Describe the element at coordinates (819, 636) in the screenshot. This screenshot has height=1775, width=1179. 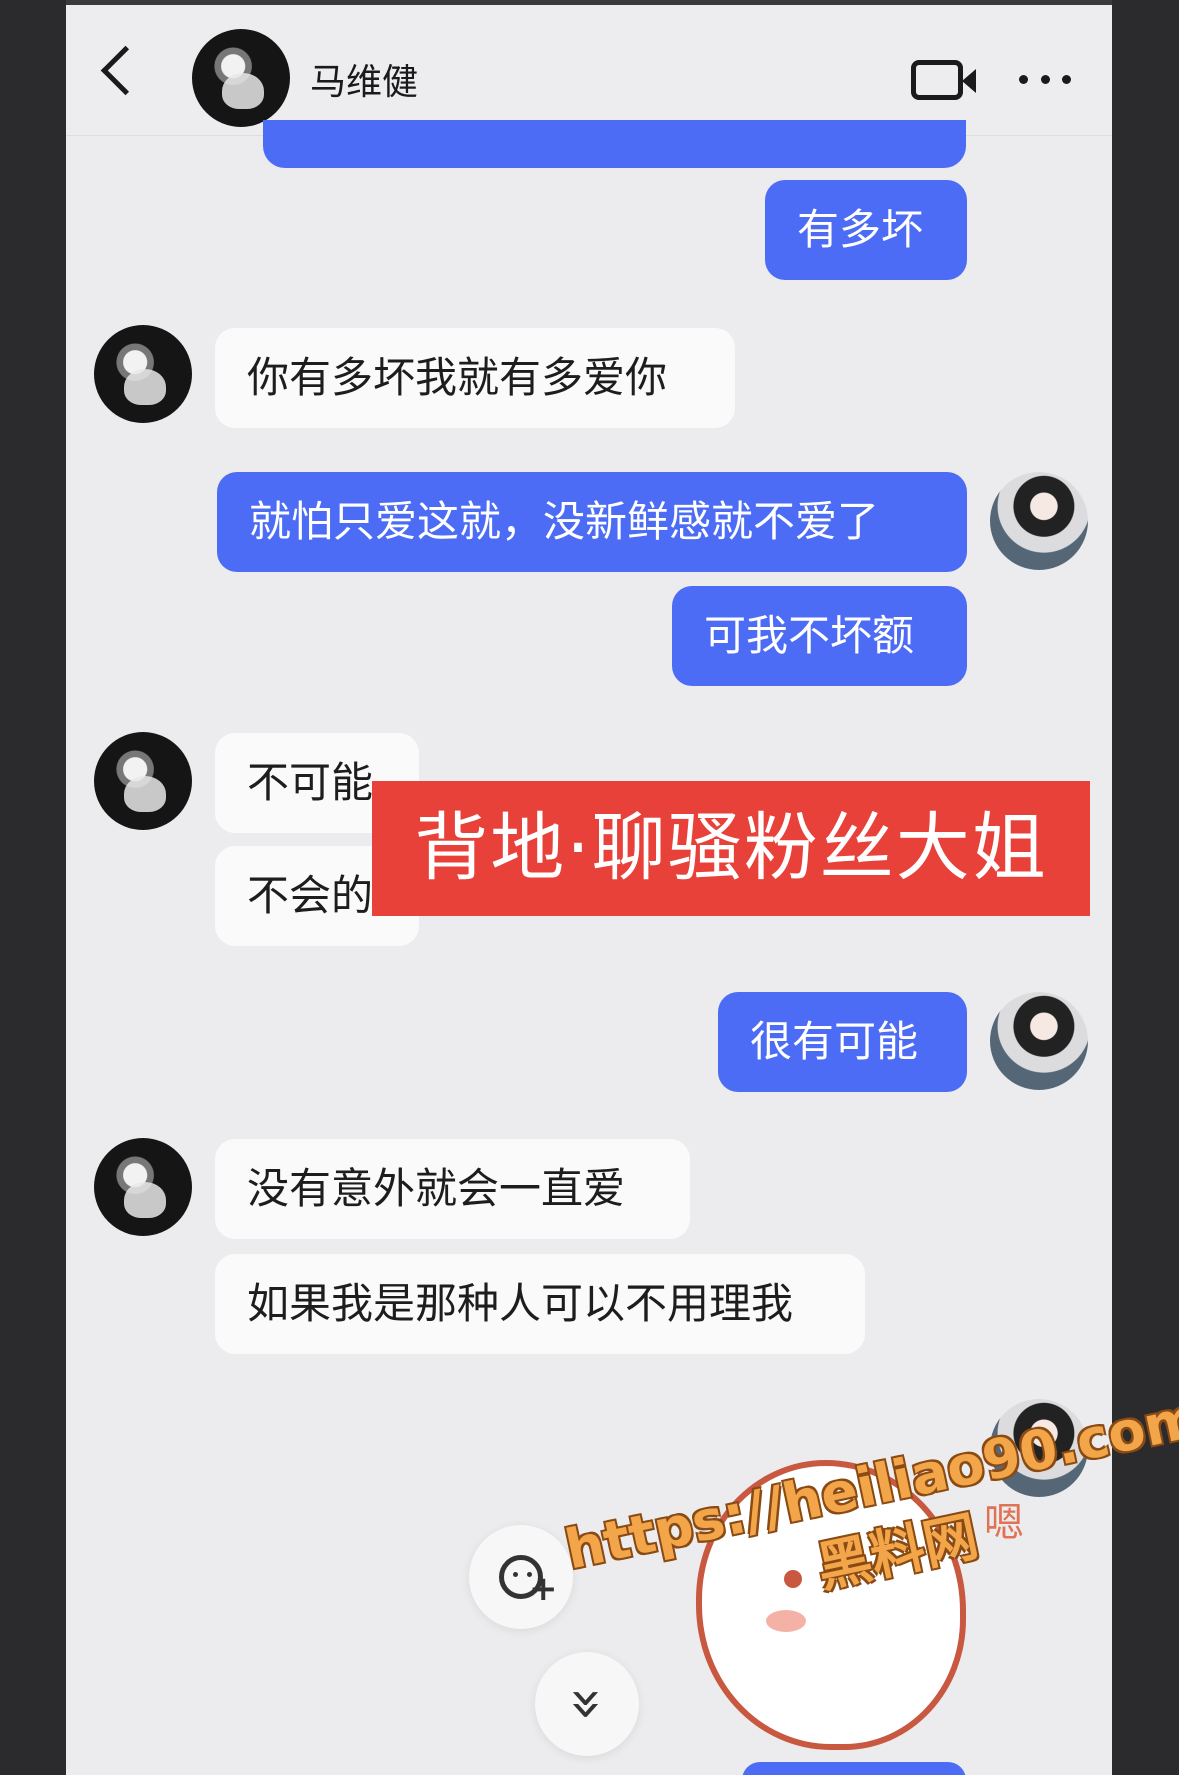
I see `message-bubble-mine: 可我不坏额` at that location.